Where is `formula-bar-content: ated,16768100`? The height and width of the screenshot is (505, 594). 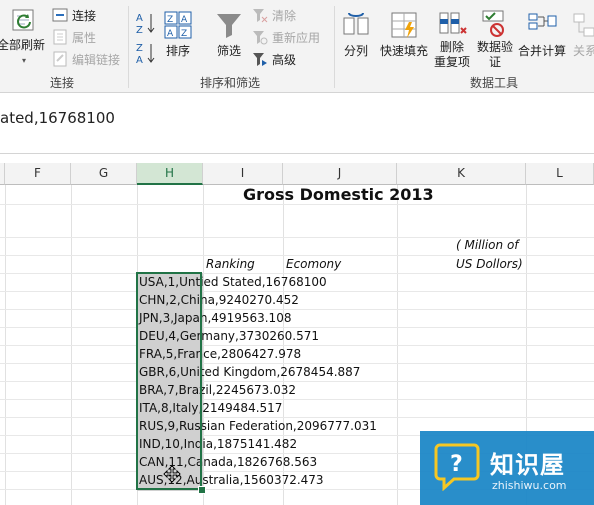 formula-bar-content: ated,16768100 is located at coordinates (57, 118).